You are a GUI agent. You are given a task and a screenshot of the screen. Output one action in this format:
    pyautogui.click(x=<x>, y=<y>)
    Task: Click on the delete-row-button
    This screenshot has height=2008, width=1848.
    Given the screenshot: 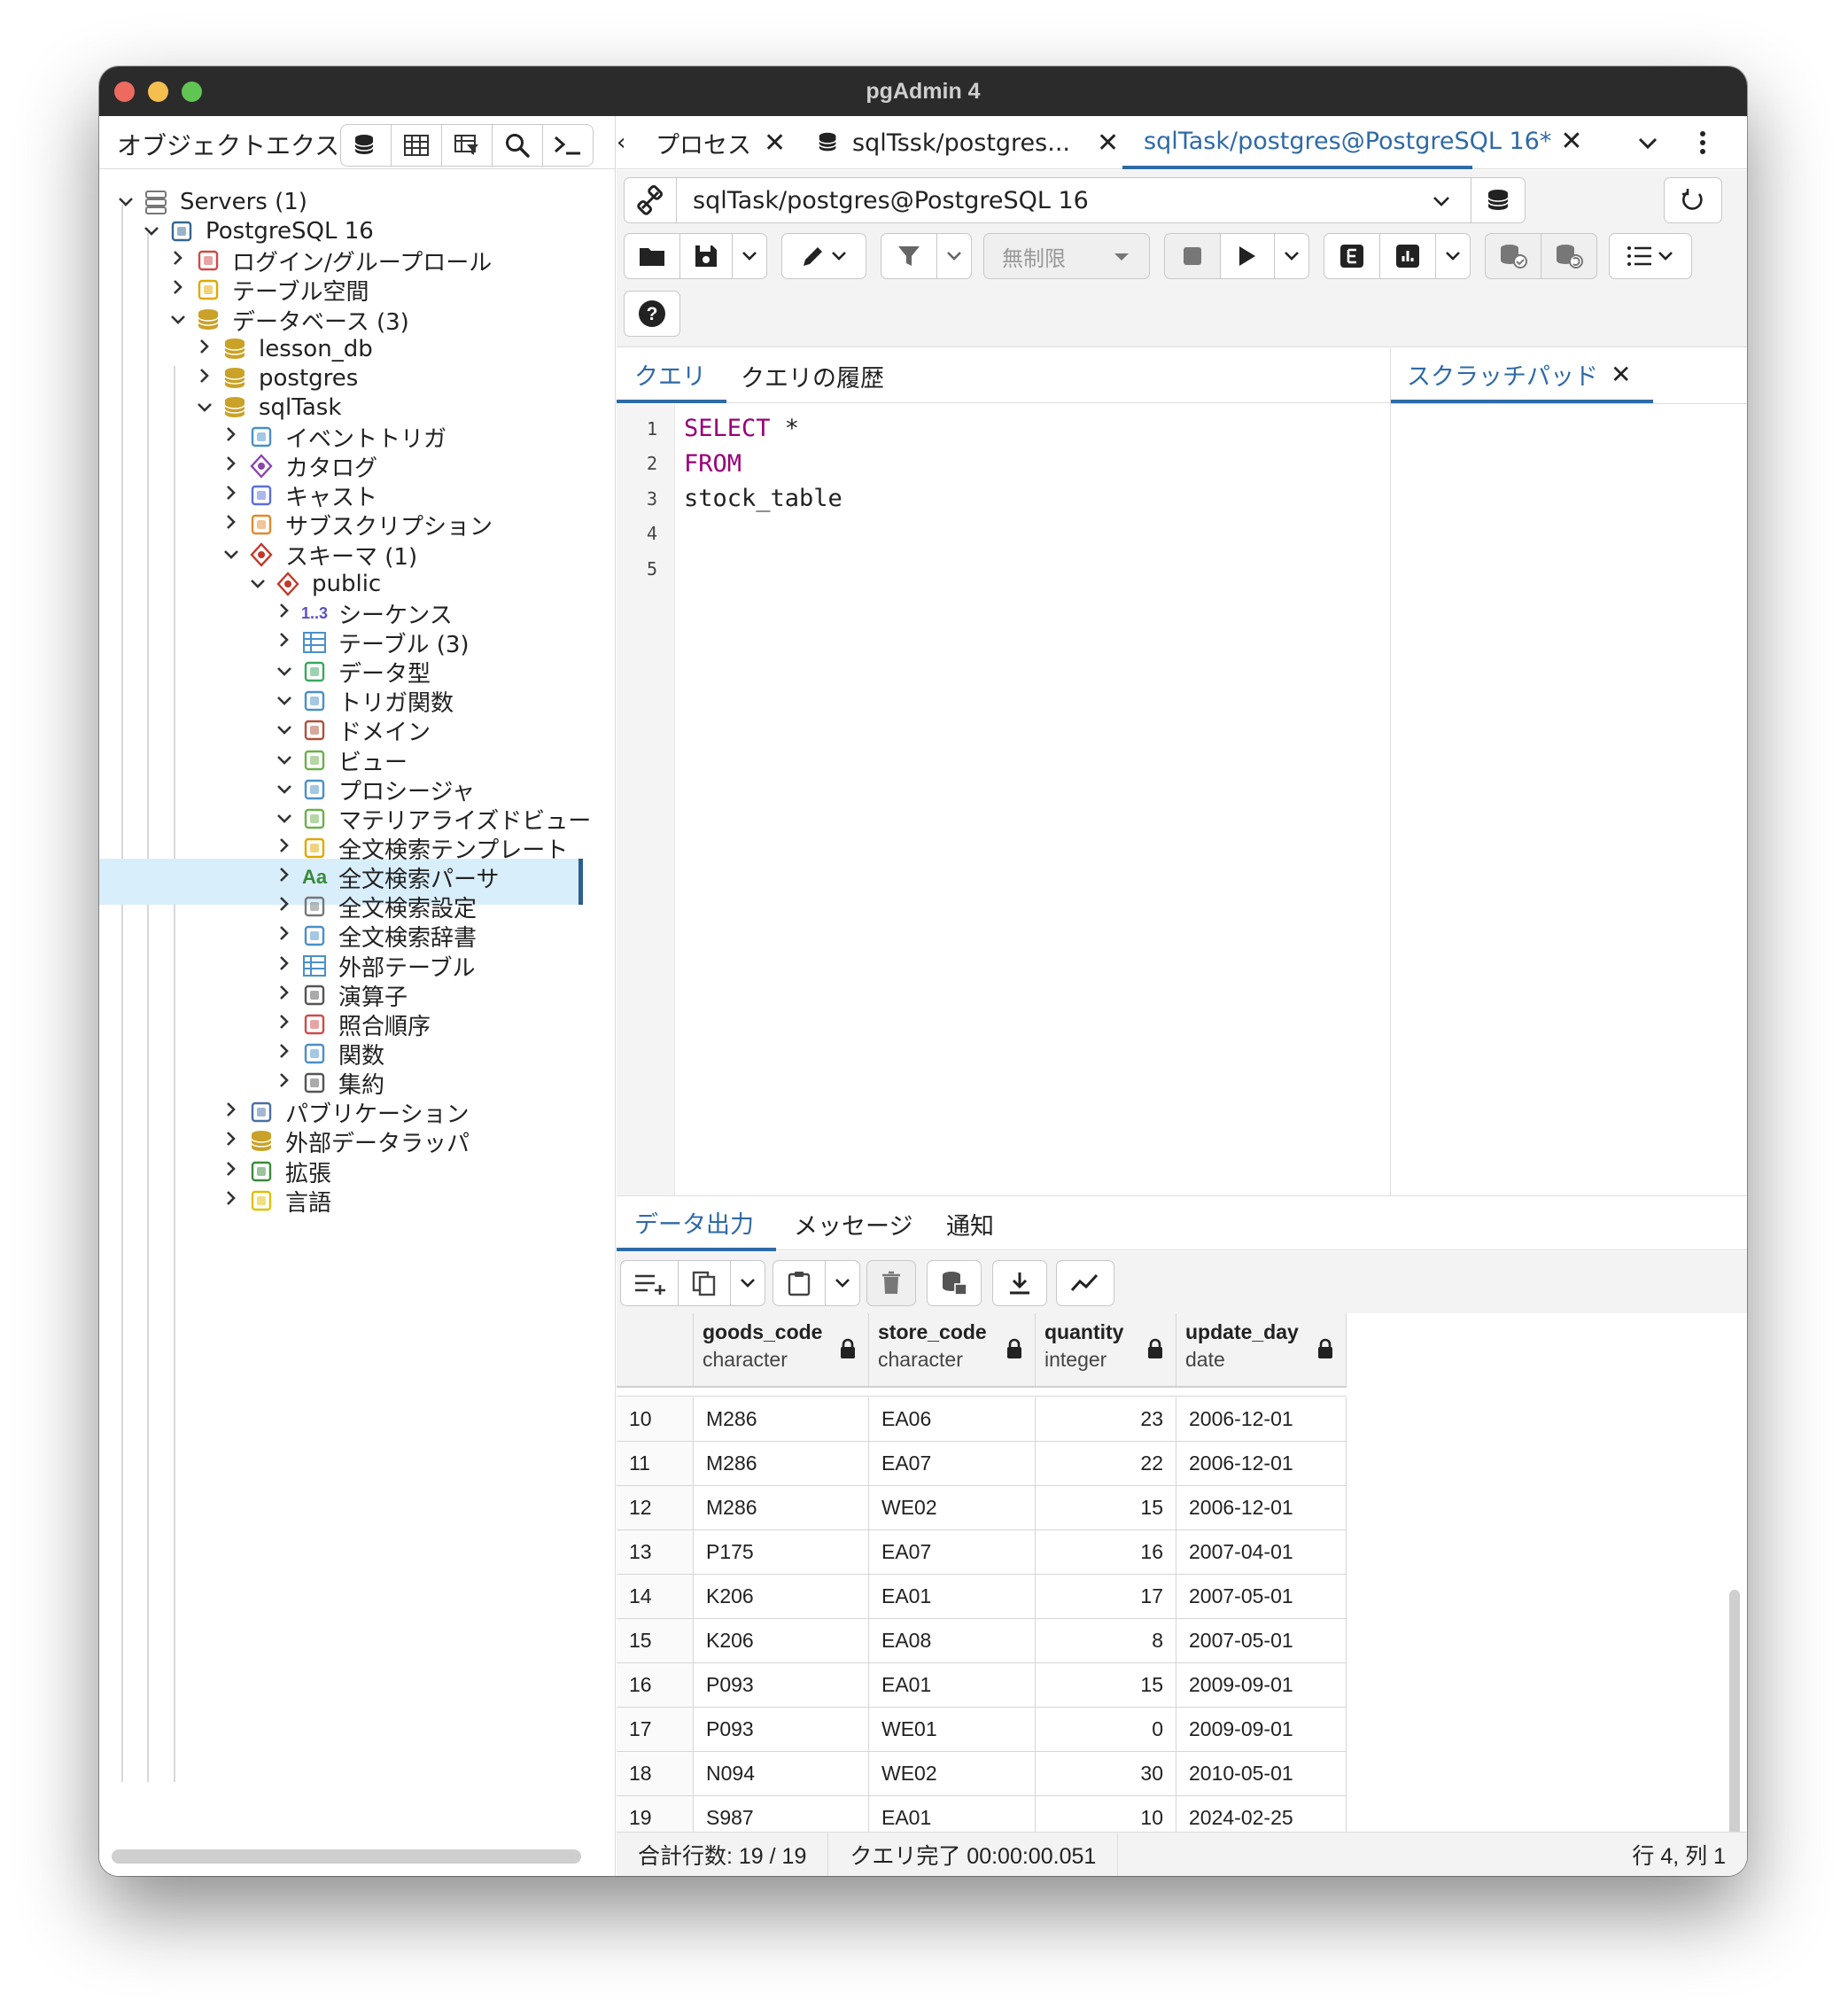 What is the action you would take?
    pyautogui.click(x=891, y=1283)
    